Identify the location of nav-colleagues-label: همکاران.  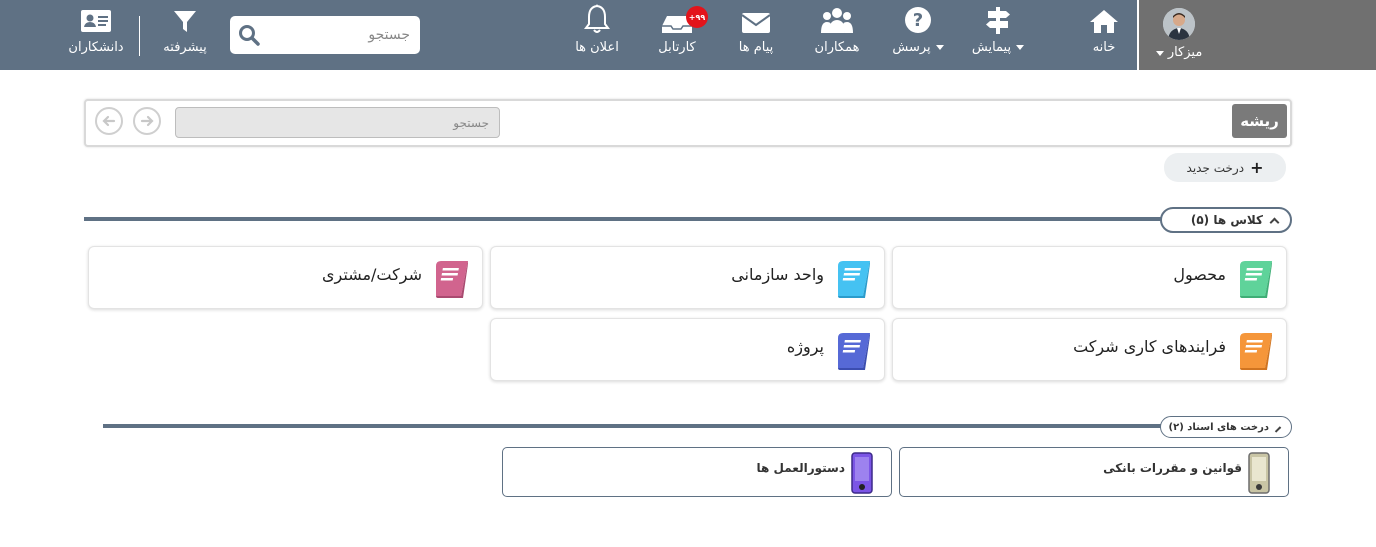
(837, 47).